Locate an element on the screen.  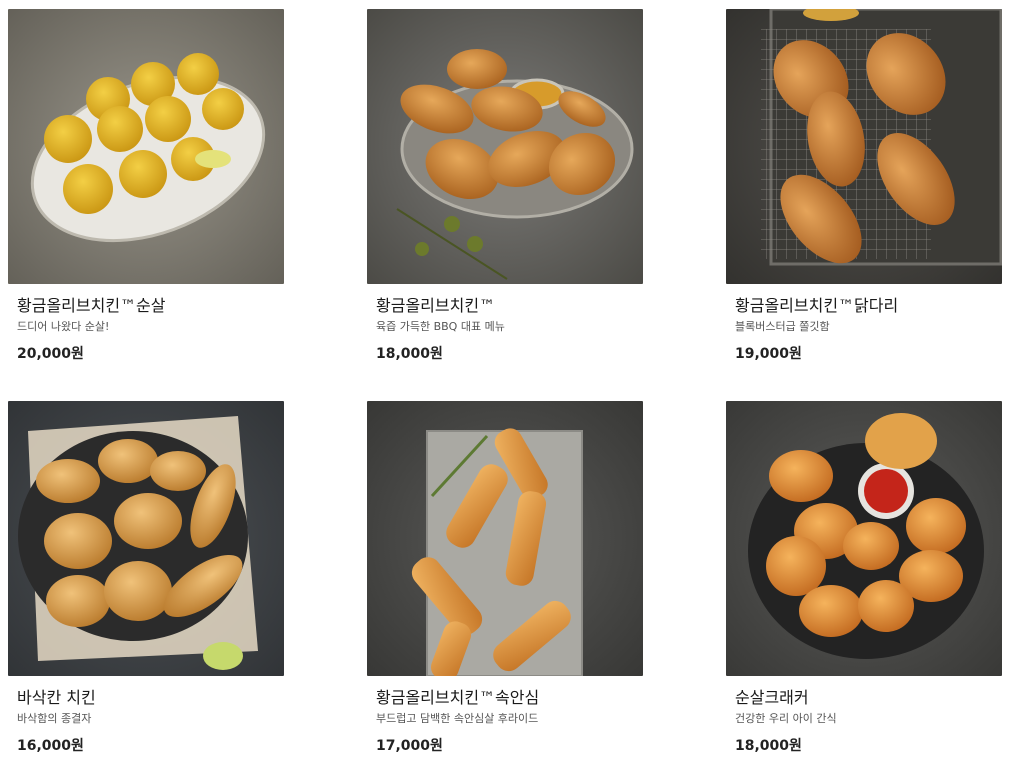
menu-item-price: 16,000원 is located at coordinates (50, 746).